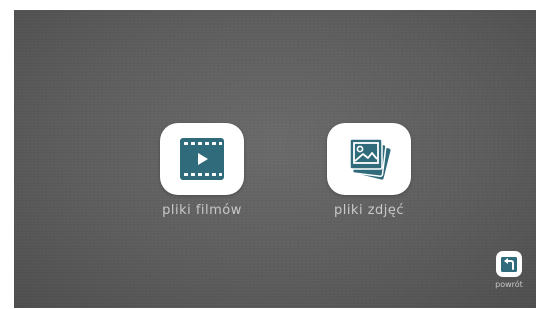 This screenshot has width=539, height=309. I want to click on back-icon, so click(509, 264).